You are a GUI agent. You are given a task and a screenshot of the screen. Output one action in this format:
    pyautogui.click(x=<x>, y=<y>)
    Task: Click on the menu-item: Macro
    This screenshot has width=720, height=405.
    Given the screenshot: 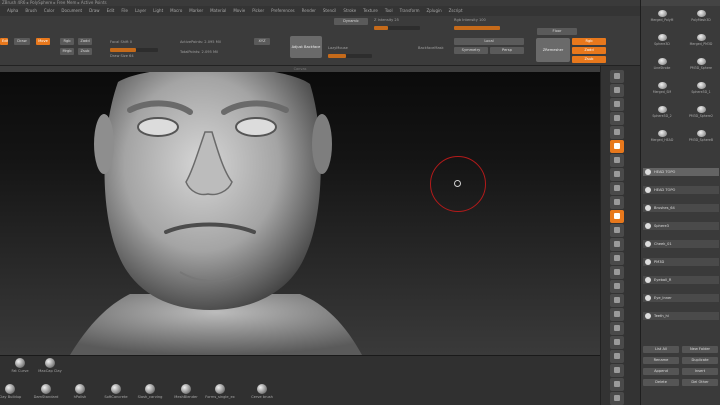 What is the action you would take?
    pyautogui.click(x=176, y=11)
    